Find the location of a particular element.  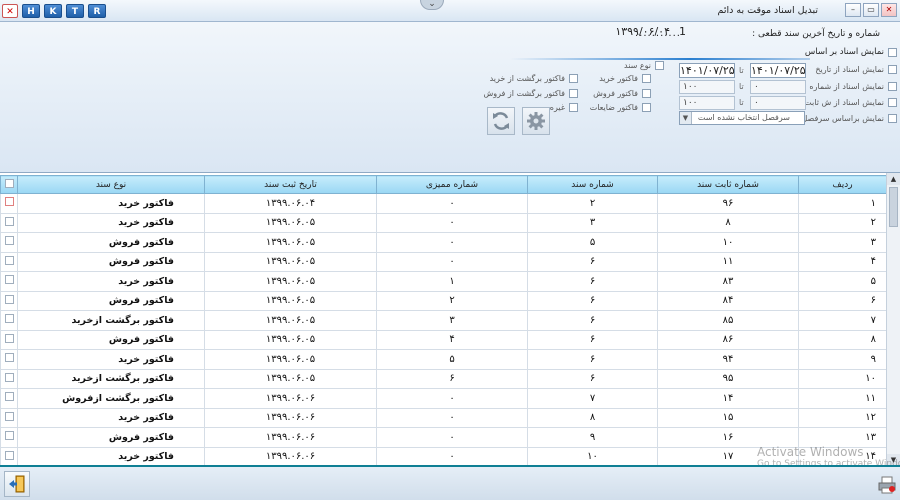

table-row: ۱۱ ۱۴ ۷ ۰ ۱۳۹۹.۰۶.۰۶ فاکتور برگشت ازفروش is located at coordinates (443, 398).